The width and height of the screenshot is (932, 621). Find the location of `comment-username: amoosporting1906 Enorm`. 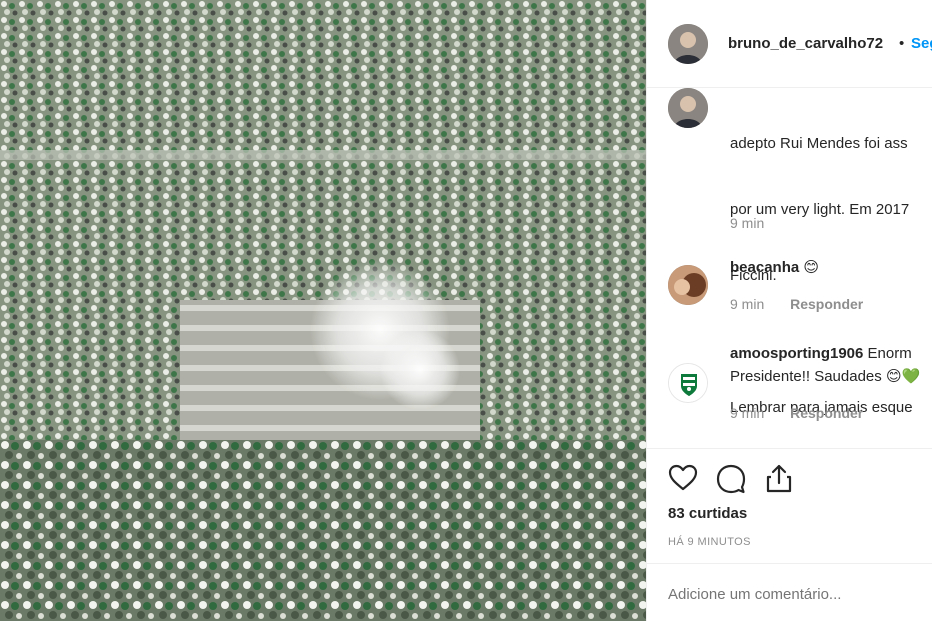

comment-username: amoosporting1906 Enorm is located at coordinates (821, 353).